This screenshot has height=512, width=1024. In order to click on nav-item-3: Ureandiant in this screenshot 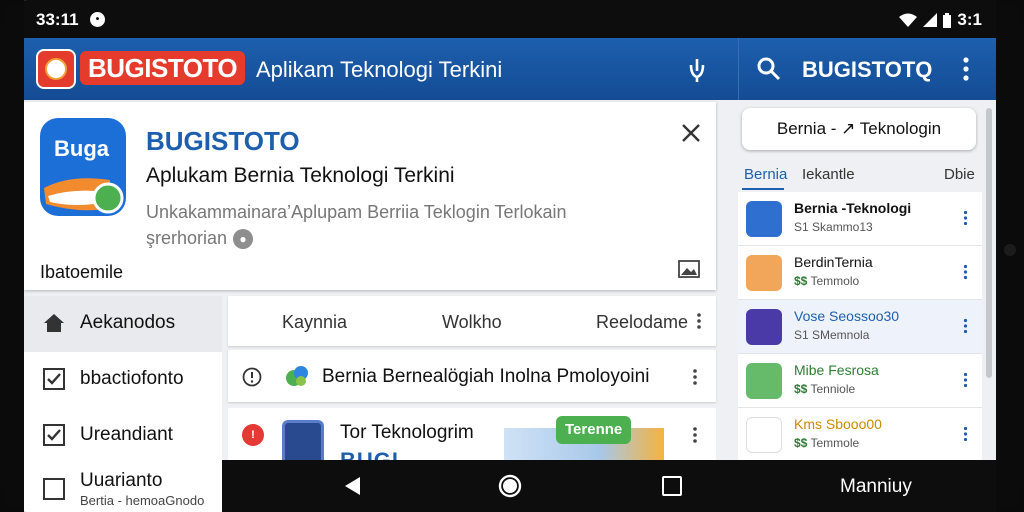, I will do `click(123, 436)`.